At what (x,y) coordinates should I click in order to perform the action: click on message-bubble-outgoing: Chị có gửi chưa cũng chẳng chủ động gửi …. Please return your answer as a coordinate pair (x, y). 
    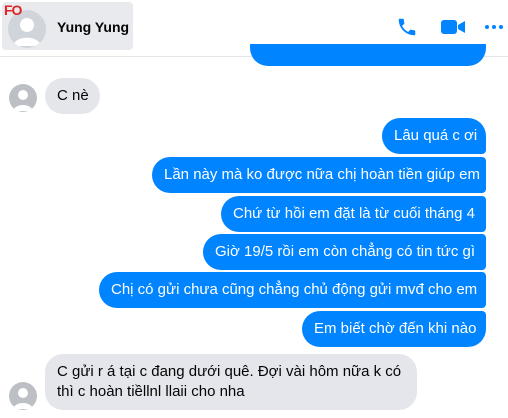
    Looking at the image, I should click on (292, 290).